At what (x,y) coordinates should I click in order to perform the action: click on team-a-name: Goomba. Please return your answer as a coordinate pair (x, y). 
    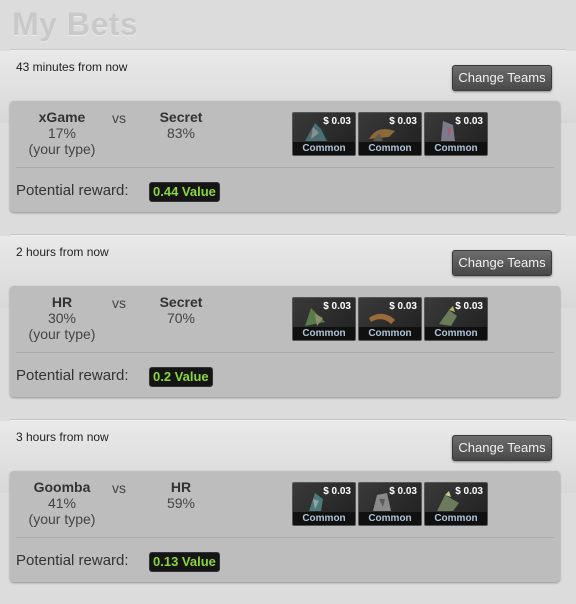
    Looking at the image, I should click on (62, 487).